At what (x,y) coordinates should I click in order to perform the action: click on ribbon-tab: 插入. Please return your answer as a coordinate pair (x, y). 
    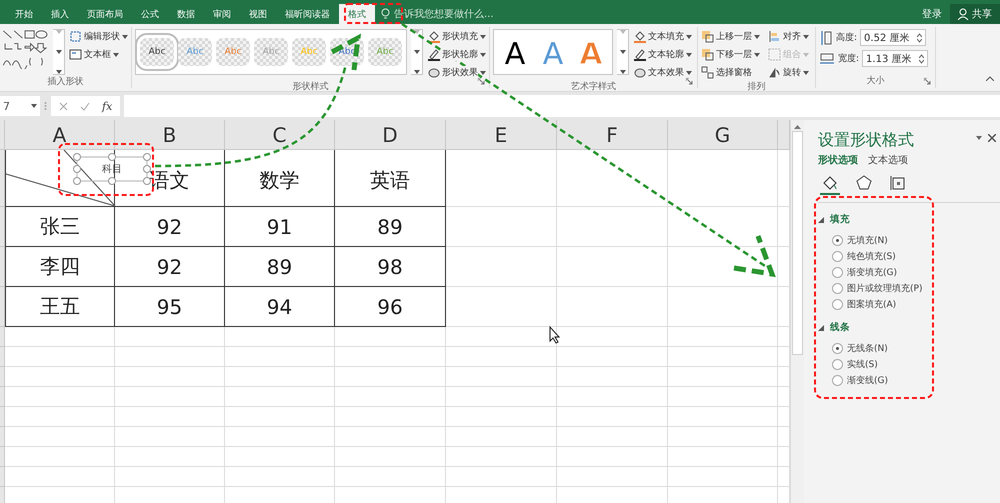
    Looking at the image, I should click on (60, 14).